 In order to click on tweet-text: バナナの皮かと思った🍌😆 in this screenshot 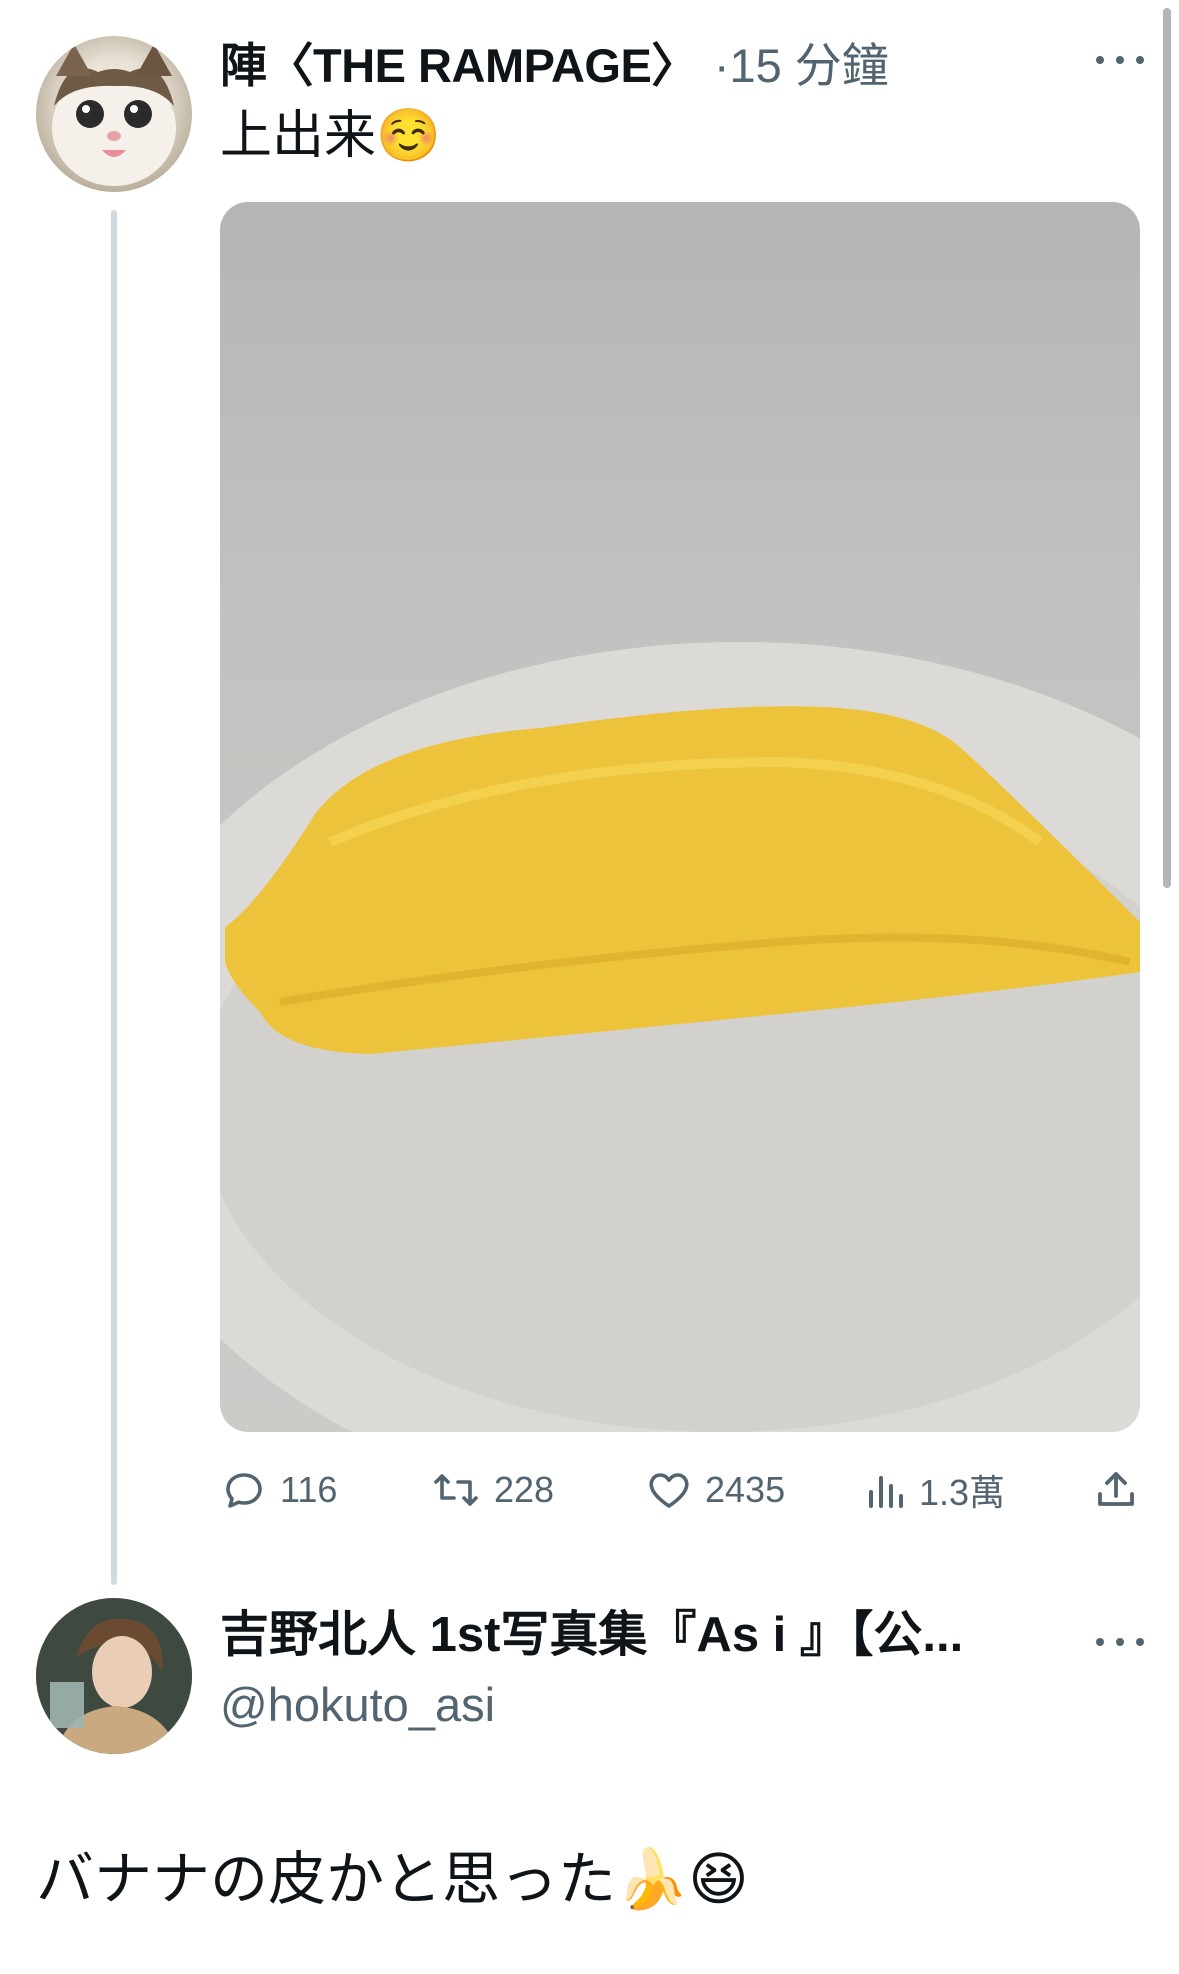, I will do `click(392, 1879)`.